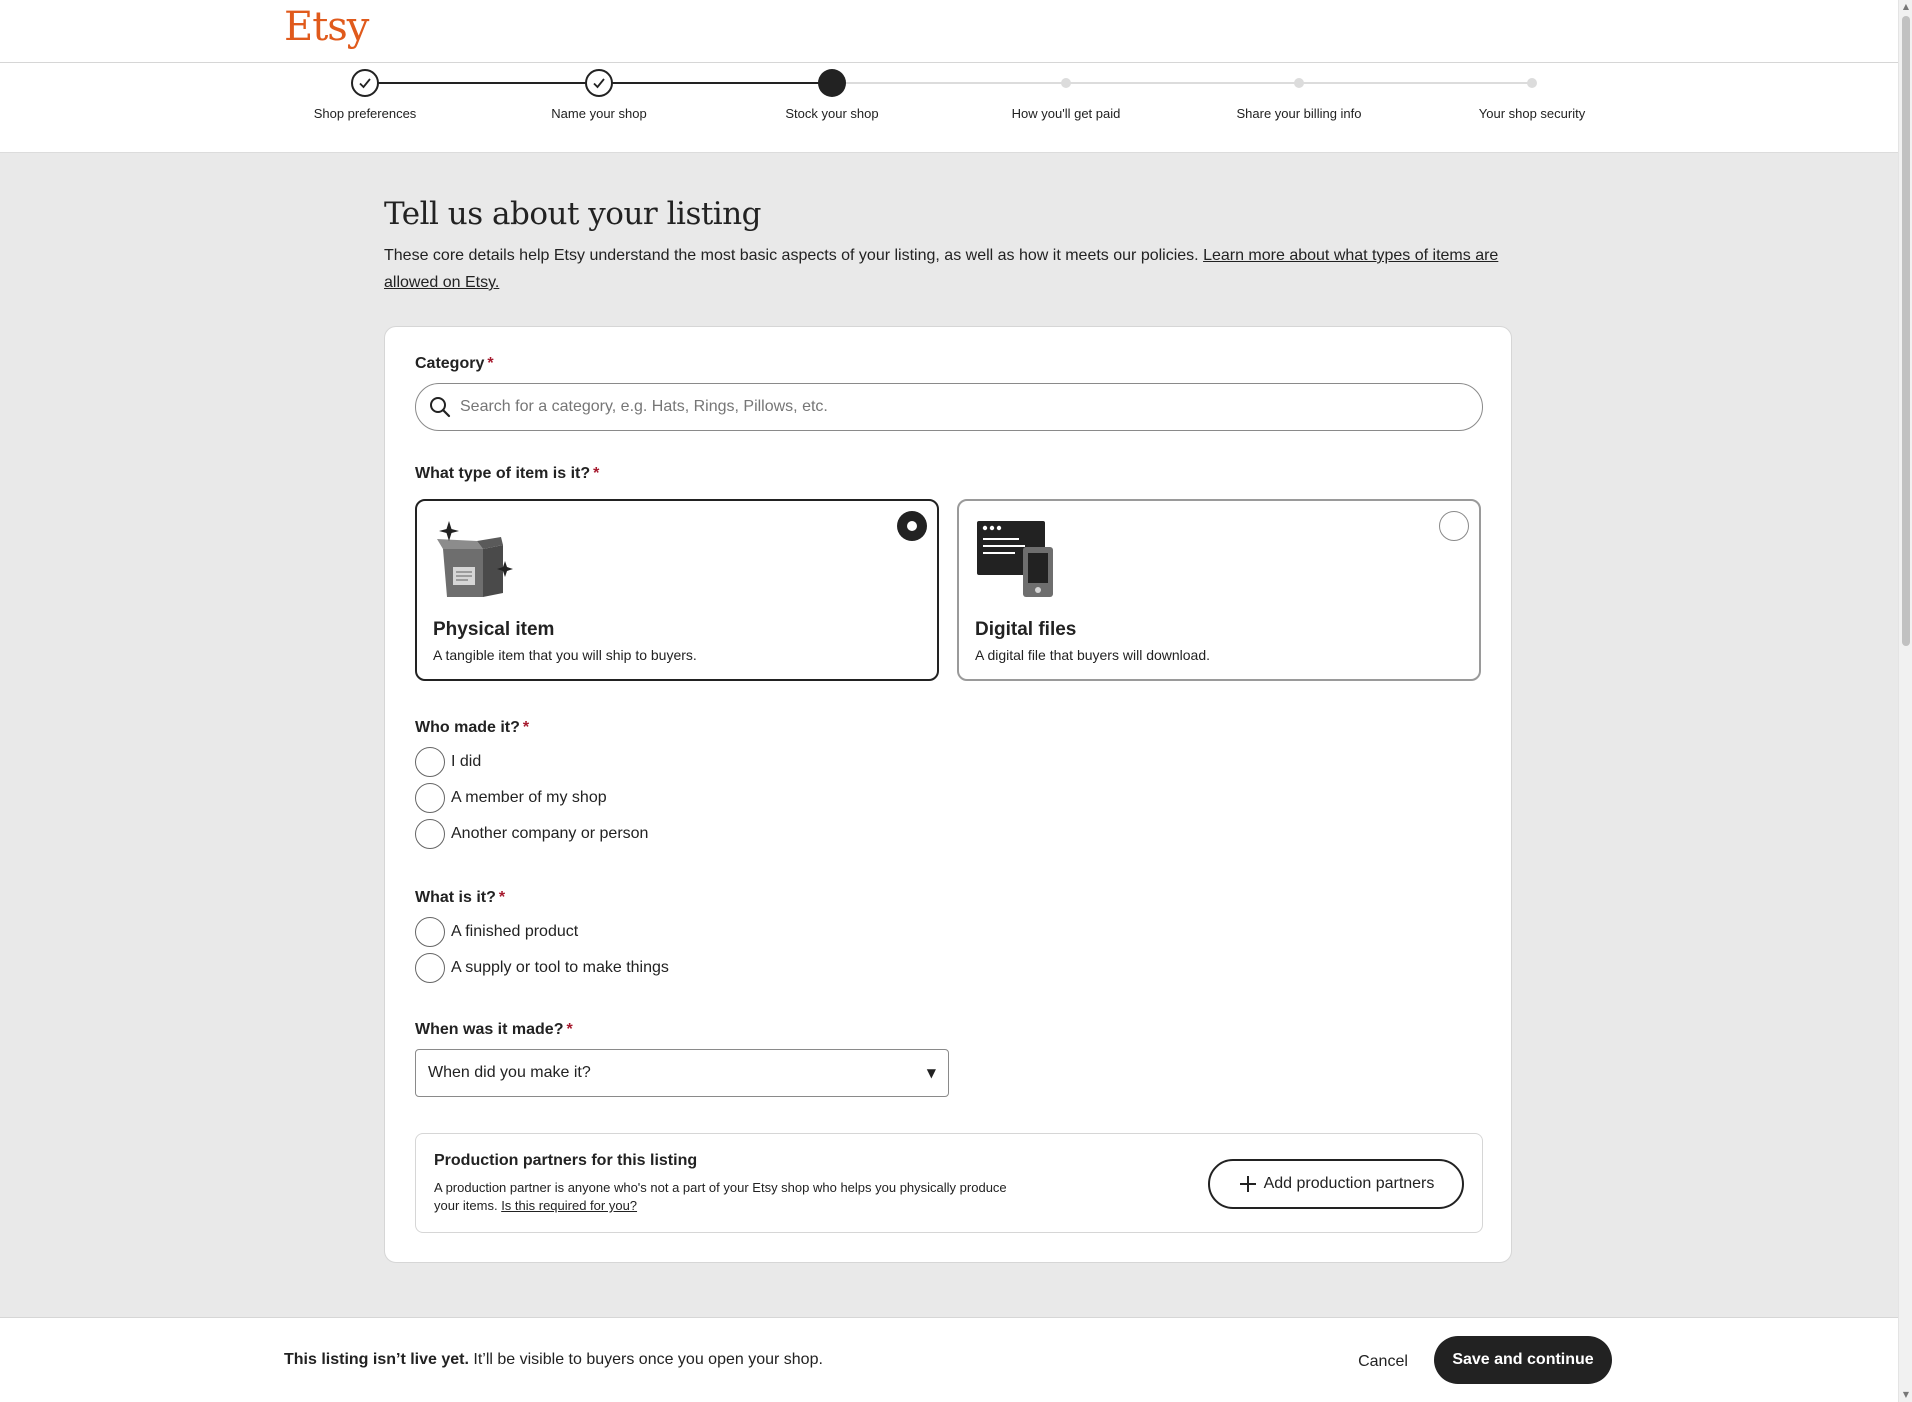 The image size is (1912, 1402). Describe the element at coordinates (1532, 113) in the screenshot. I see `step-label: Your shop security` at that location.